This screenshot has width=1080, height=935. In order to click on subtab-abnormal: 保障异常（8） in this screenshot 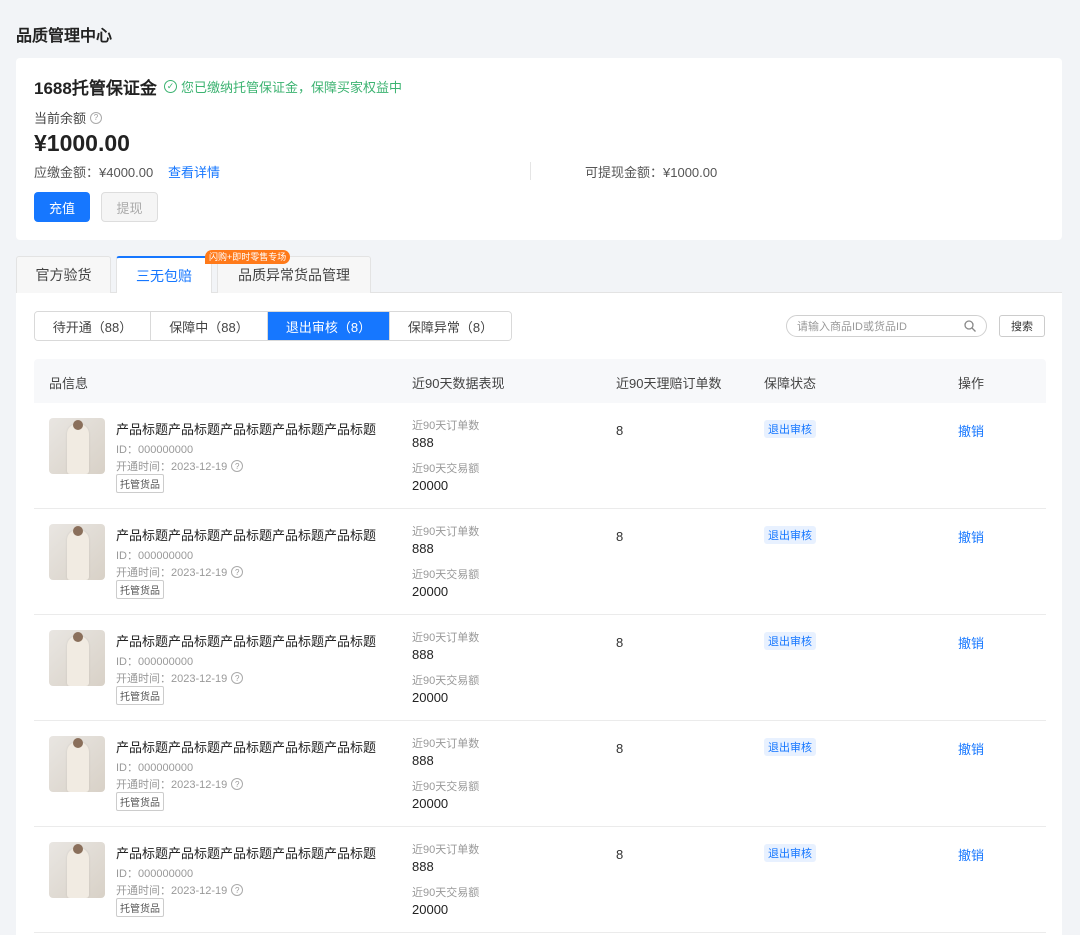, I will do `click(450, 326)`.